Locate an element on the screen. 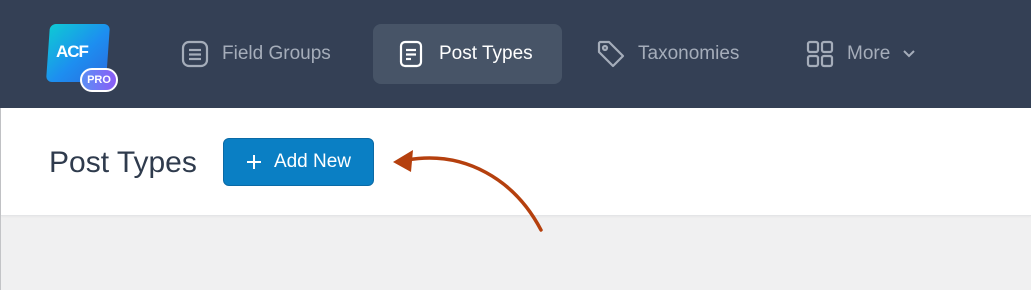 This screenshot has height=290, width=1031. tag-icon is located at coordinates (611, 54).